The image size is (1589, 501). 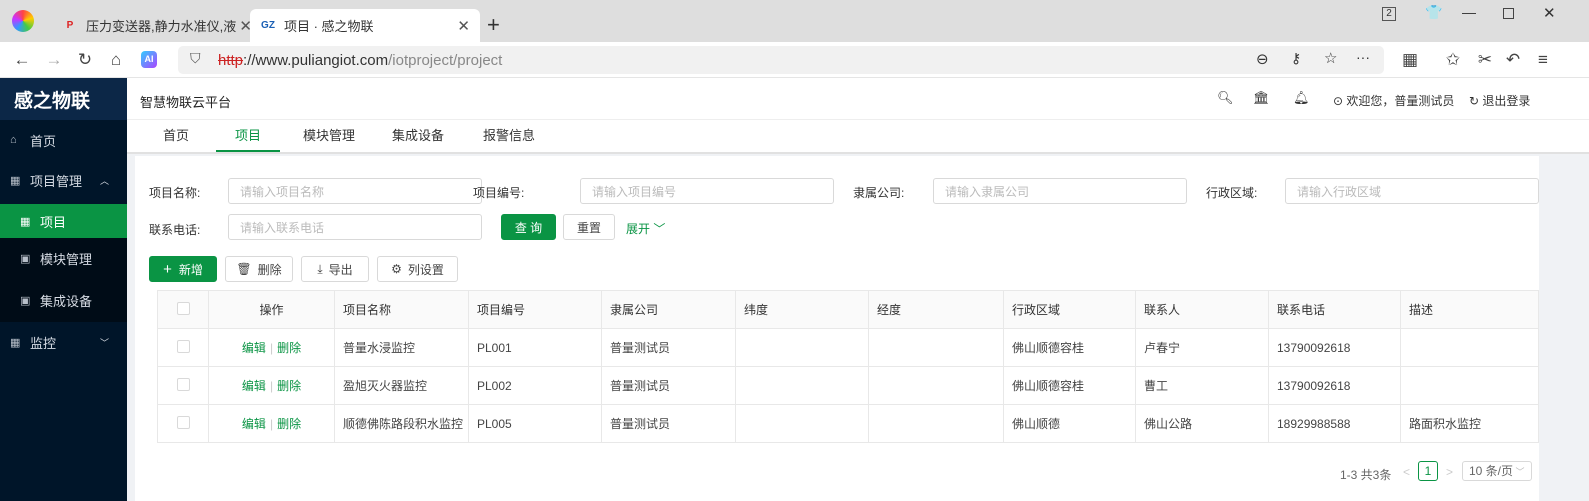 I want to click on undo-icon: ↶, so click(x=1513, y=60).